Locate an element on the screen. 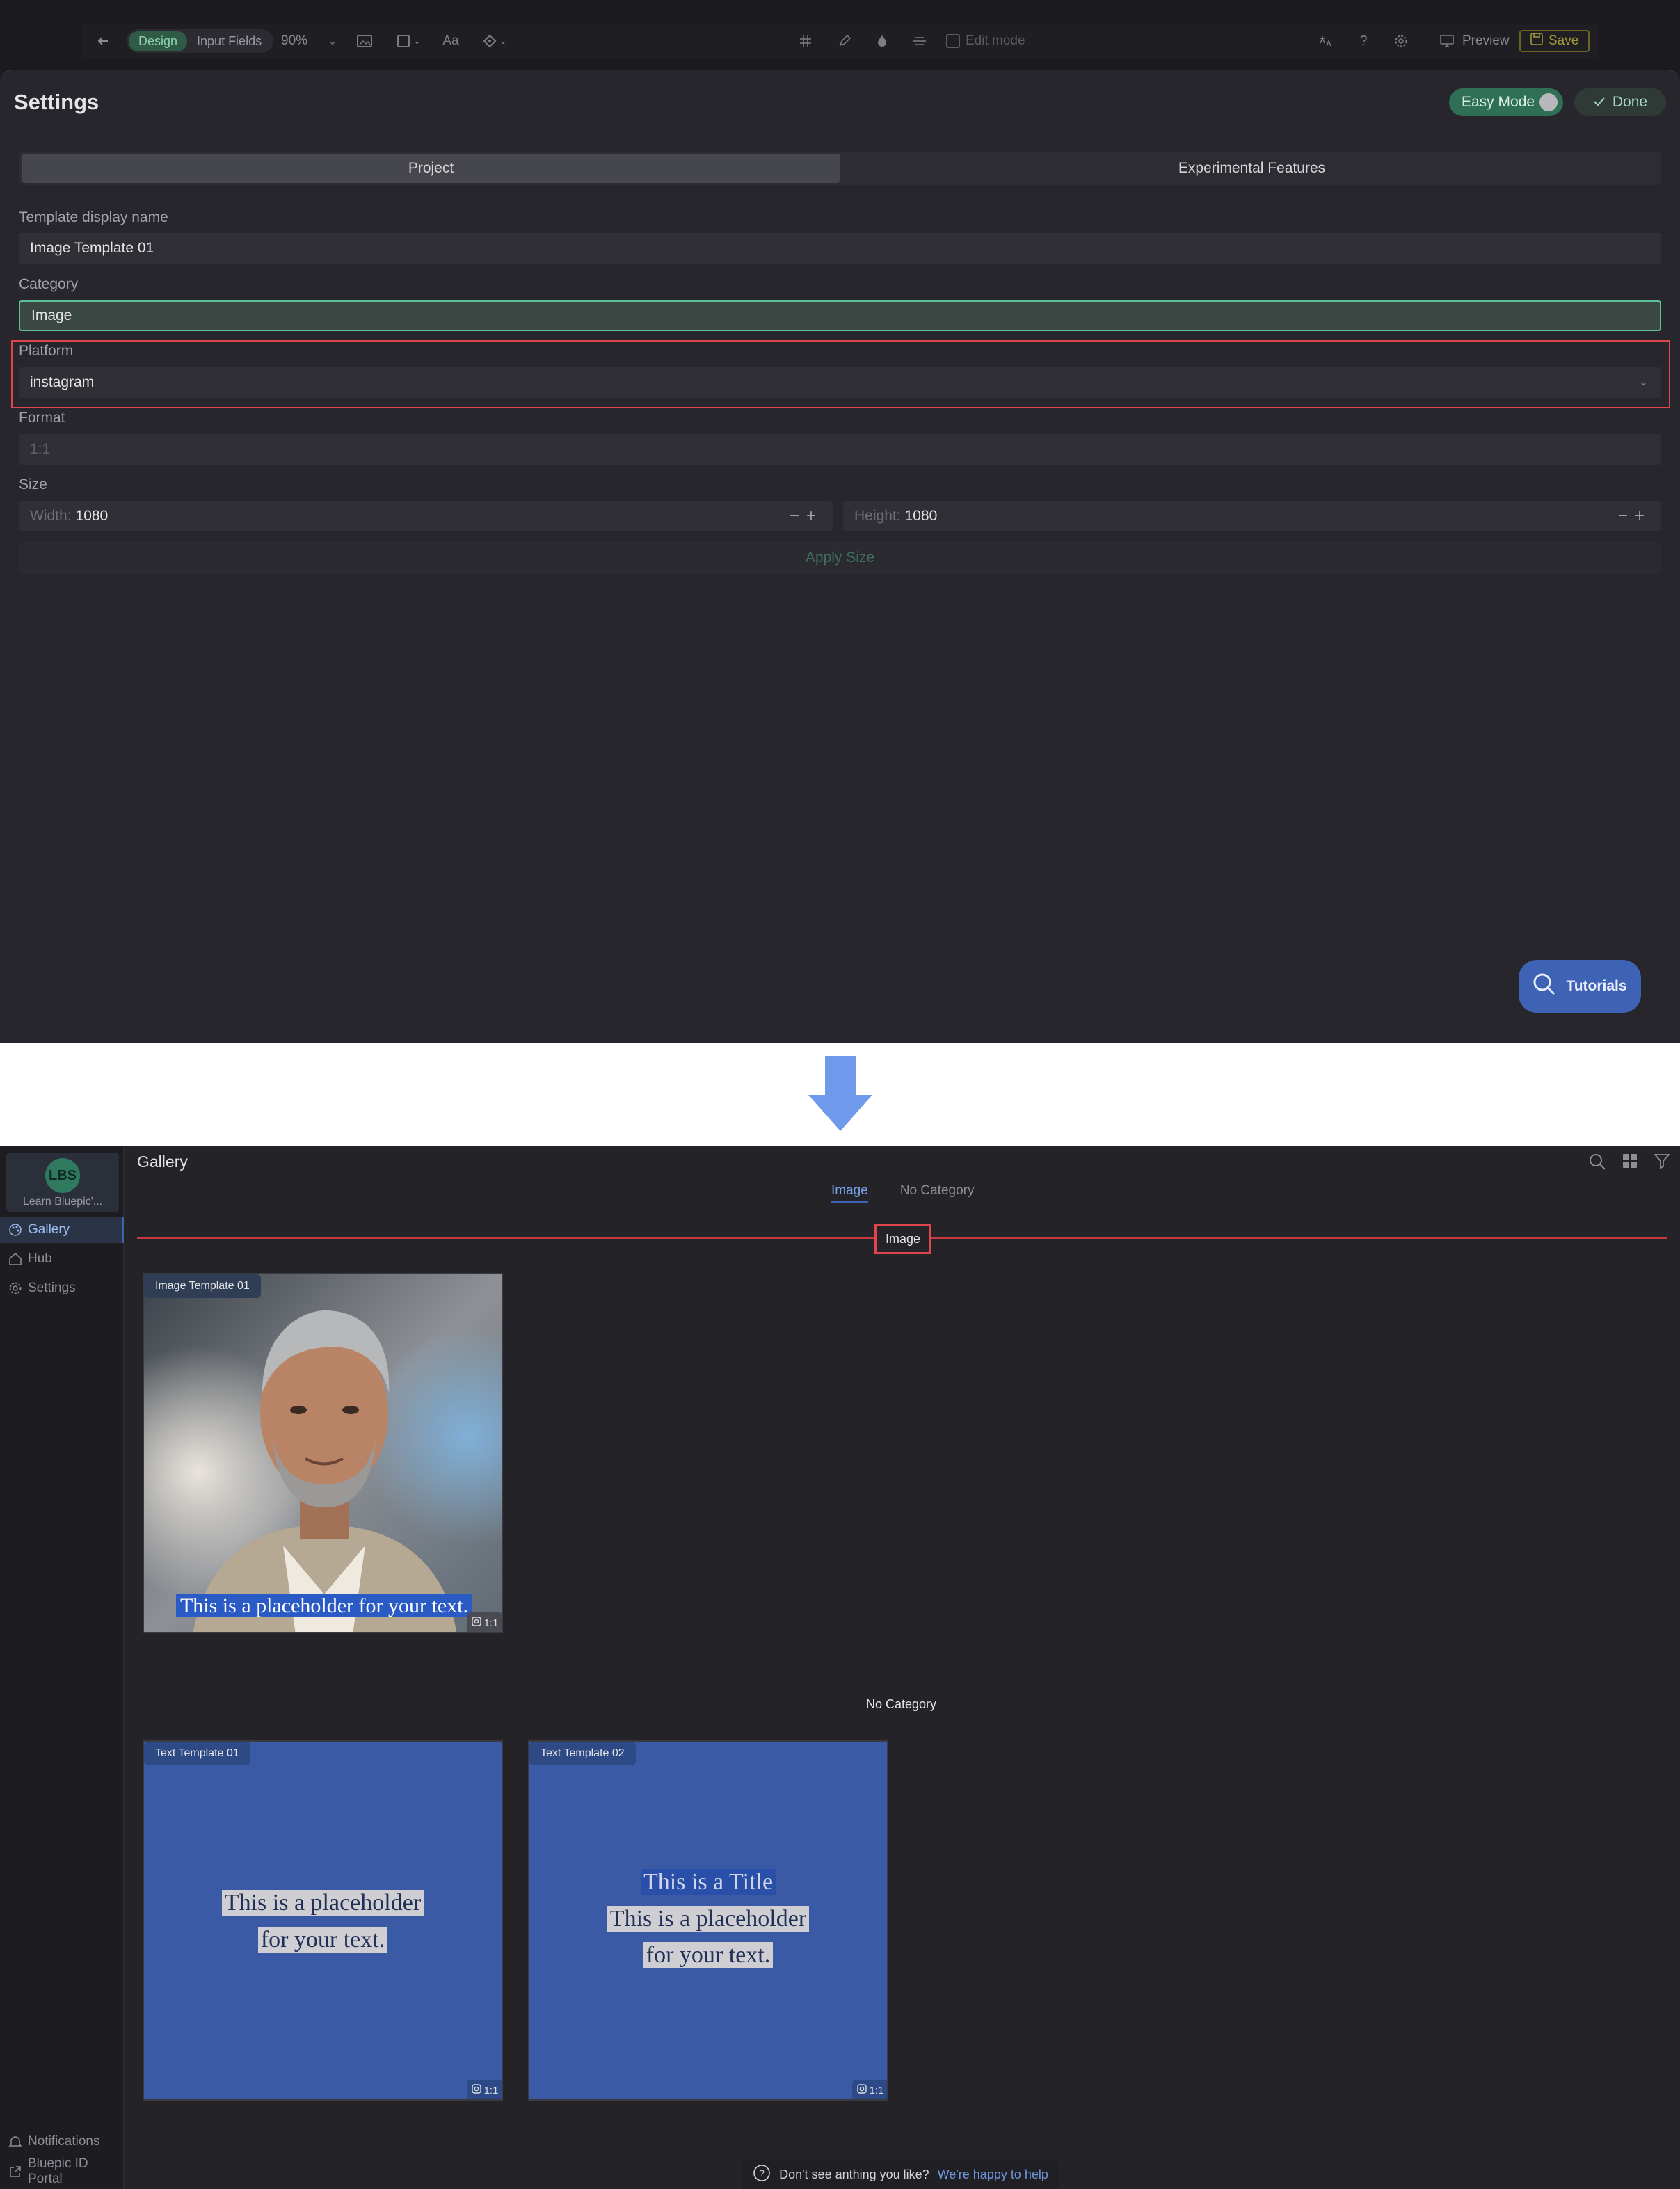 The height and width of the screenshot is (2189, 1680). tab-image: Image is located at coordinates (849, 1193).